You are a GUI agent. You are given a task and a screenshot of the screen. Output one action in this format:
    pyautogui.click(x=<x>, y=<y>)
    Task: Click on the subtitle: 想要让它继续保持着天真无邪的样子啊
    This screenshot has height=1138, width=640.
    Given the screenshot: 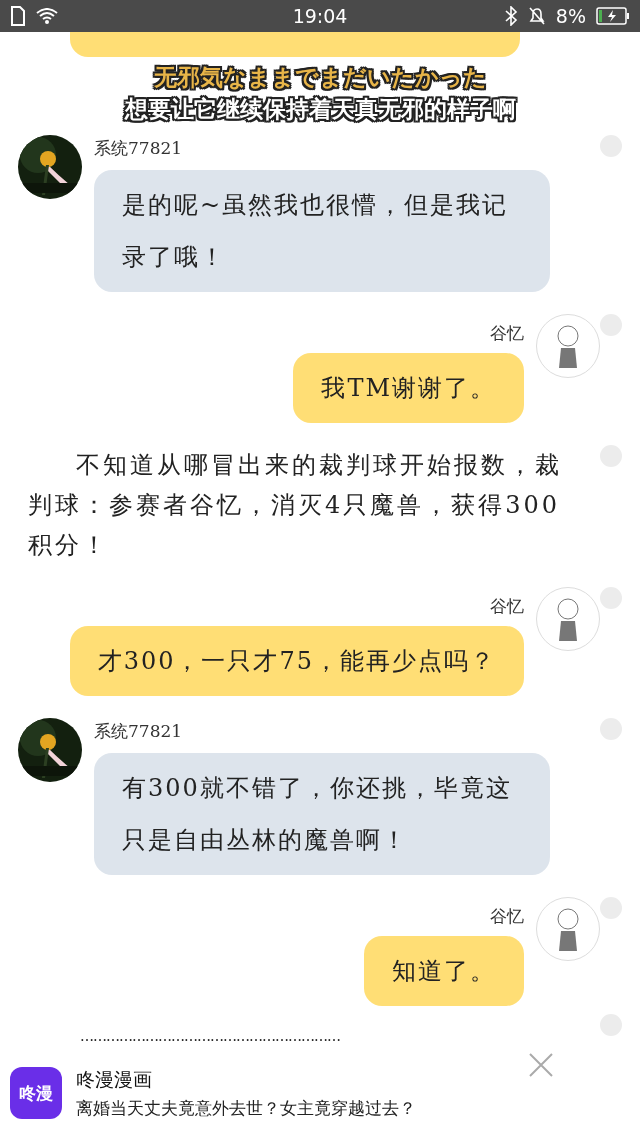 What is the action you would take?
    pyautogui.click(x=320, y=109)
    